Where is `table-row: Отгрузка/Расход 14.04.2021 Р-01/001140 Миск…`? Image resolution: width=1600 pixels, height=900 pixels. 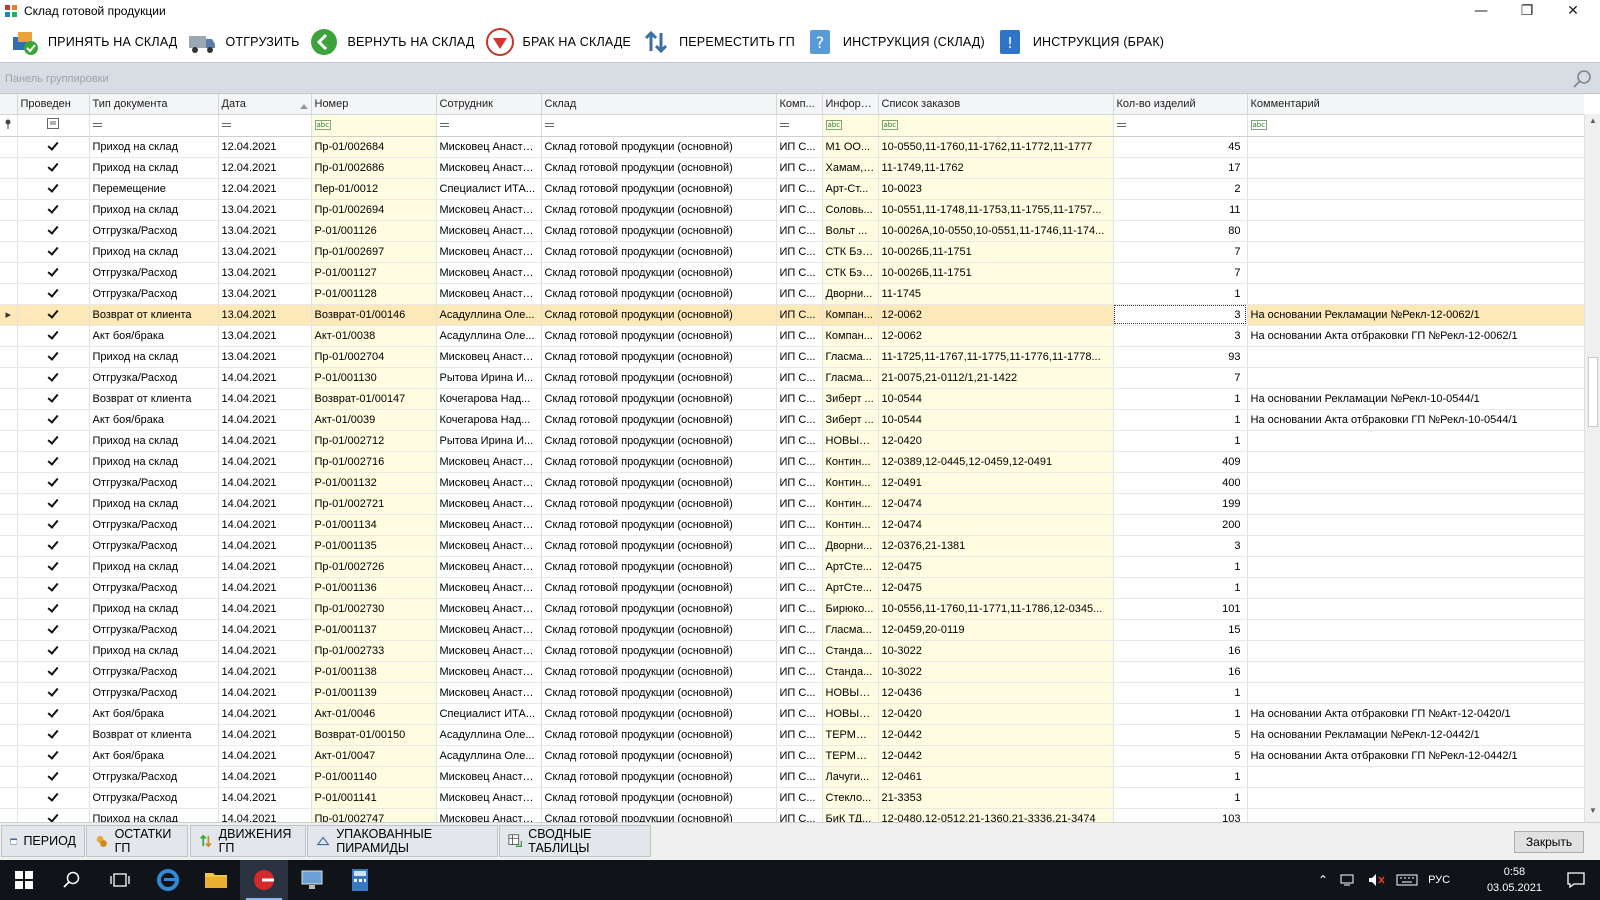 table-row: Отгрузка/Расход 14.04.2021 Р-01/001140 Миск… is located at coordinates (792, 777).